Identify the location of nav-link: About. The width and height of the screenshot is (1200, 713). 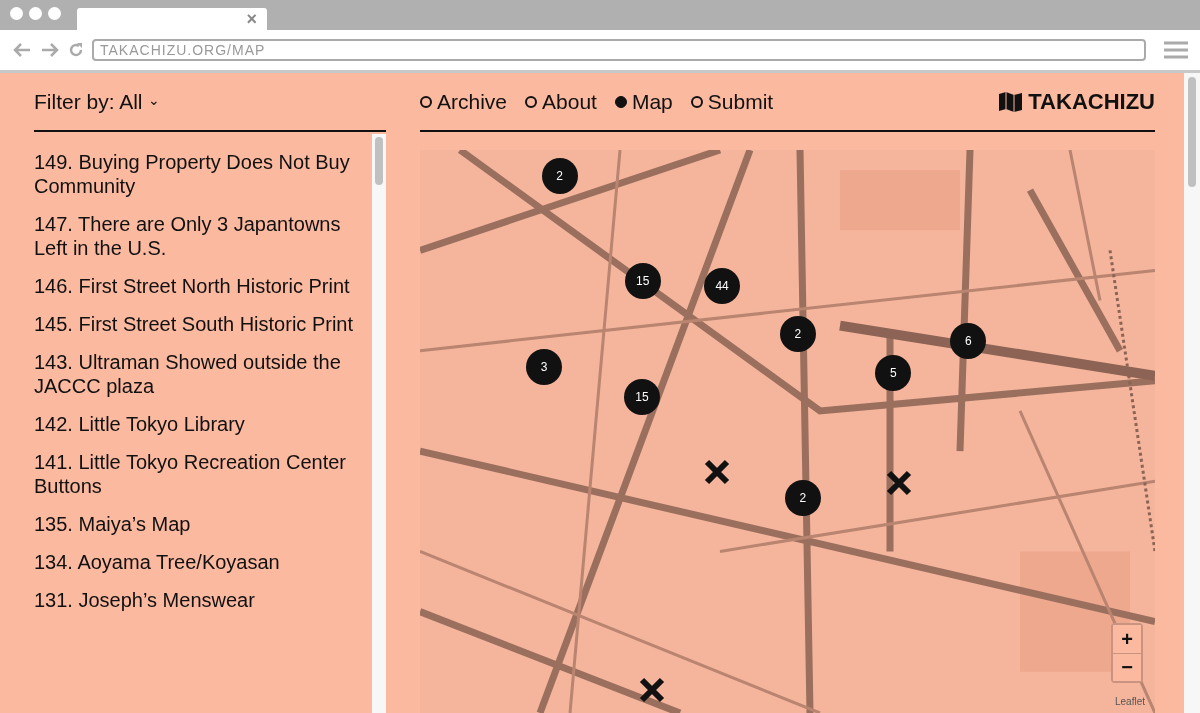
(561, 101).